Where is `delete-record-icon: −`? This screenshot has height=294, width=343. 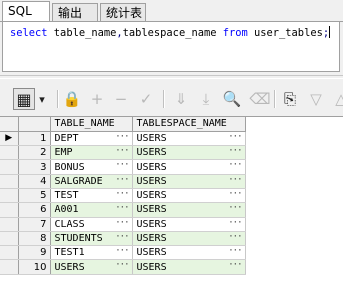
delete-record-icon: − is located at coordinates (121, 99).